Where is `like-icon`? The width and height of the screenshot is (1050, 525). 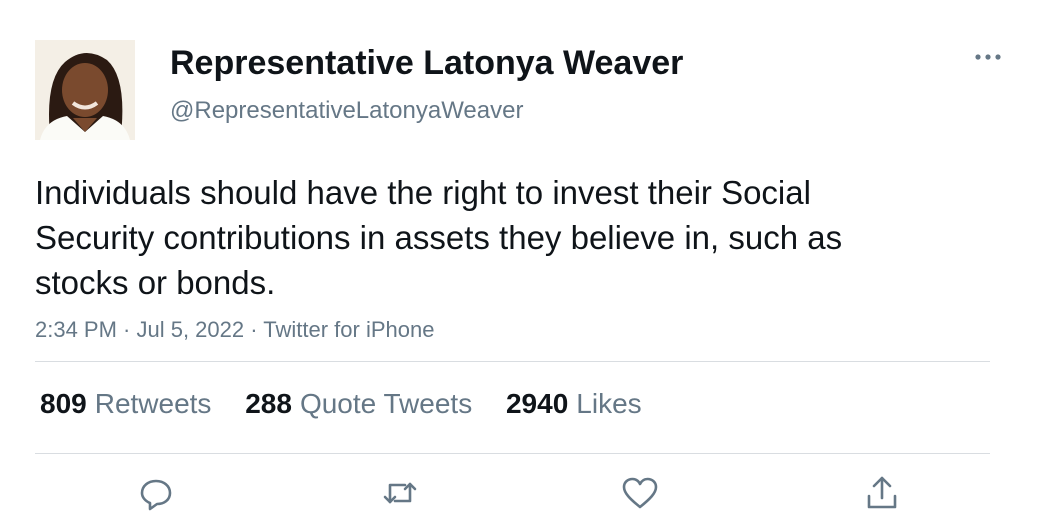 like-icon is located at coordinates (640, 493).